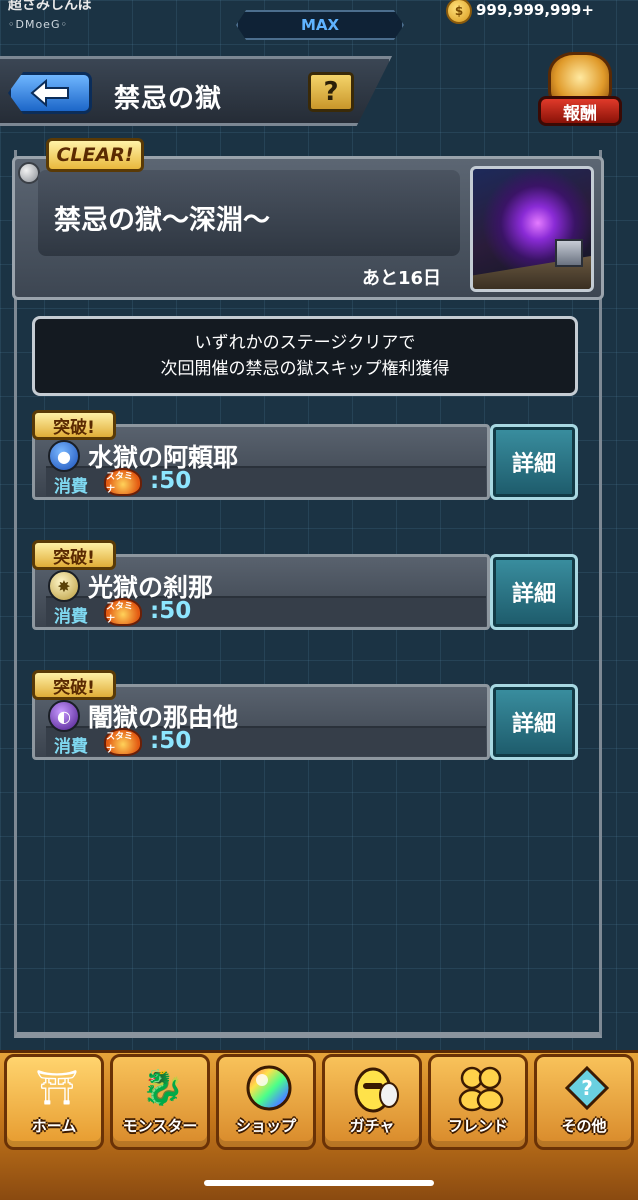 The image size is (638, 1200). Describe the element at coordinates (459, 12) in the screenshot. I see `coin-icon: $` at that location.